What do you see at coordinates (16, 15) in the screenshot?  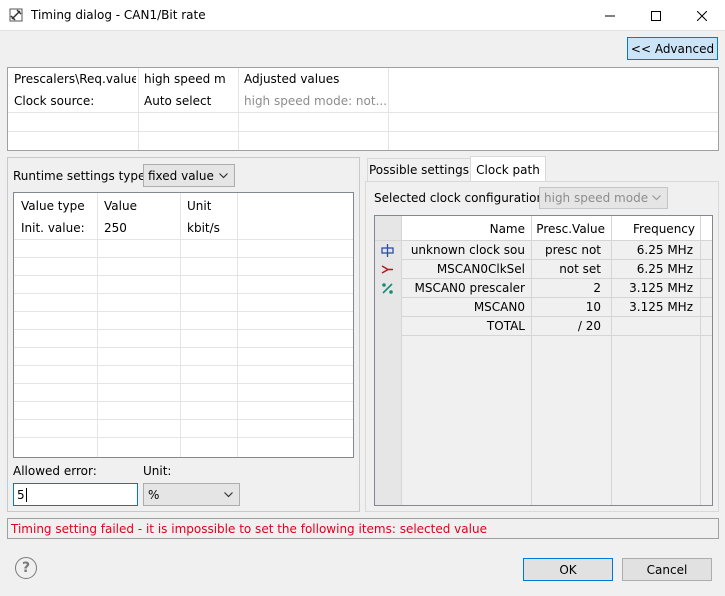 I see `app-icon` at bounding box center [16, 15].